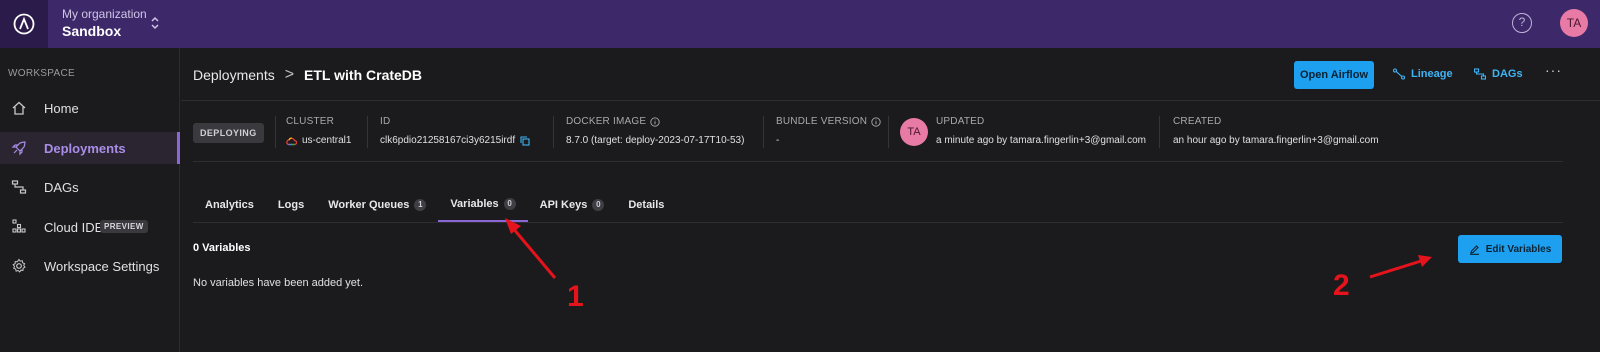 This screenshot has height=352, width=1600. What do you see at coordinates (420, 205) in the screenshot?
I see `tab-count-badge: 1` at bounding box center [420, 205].